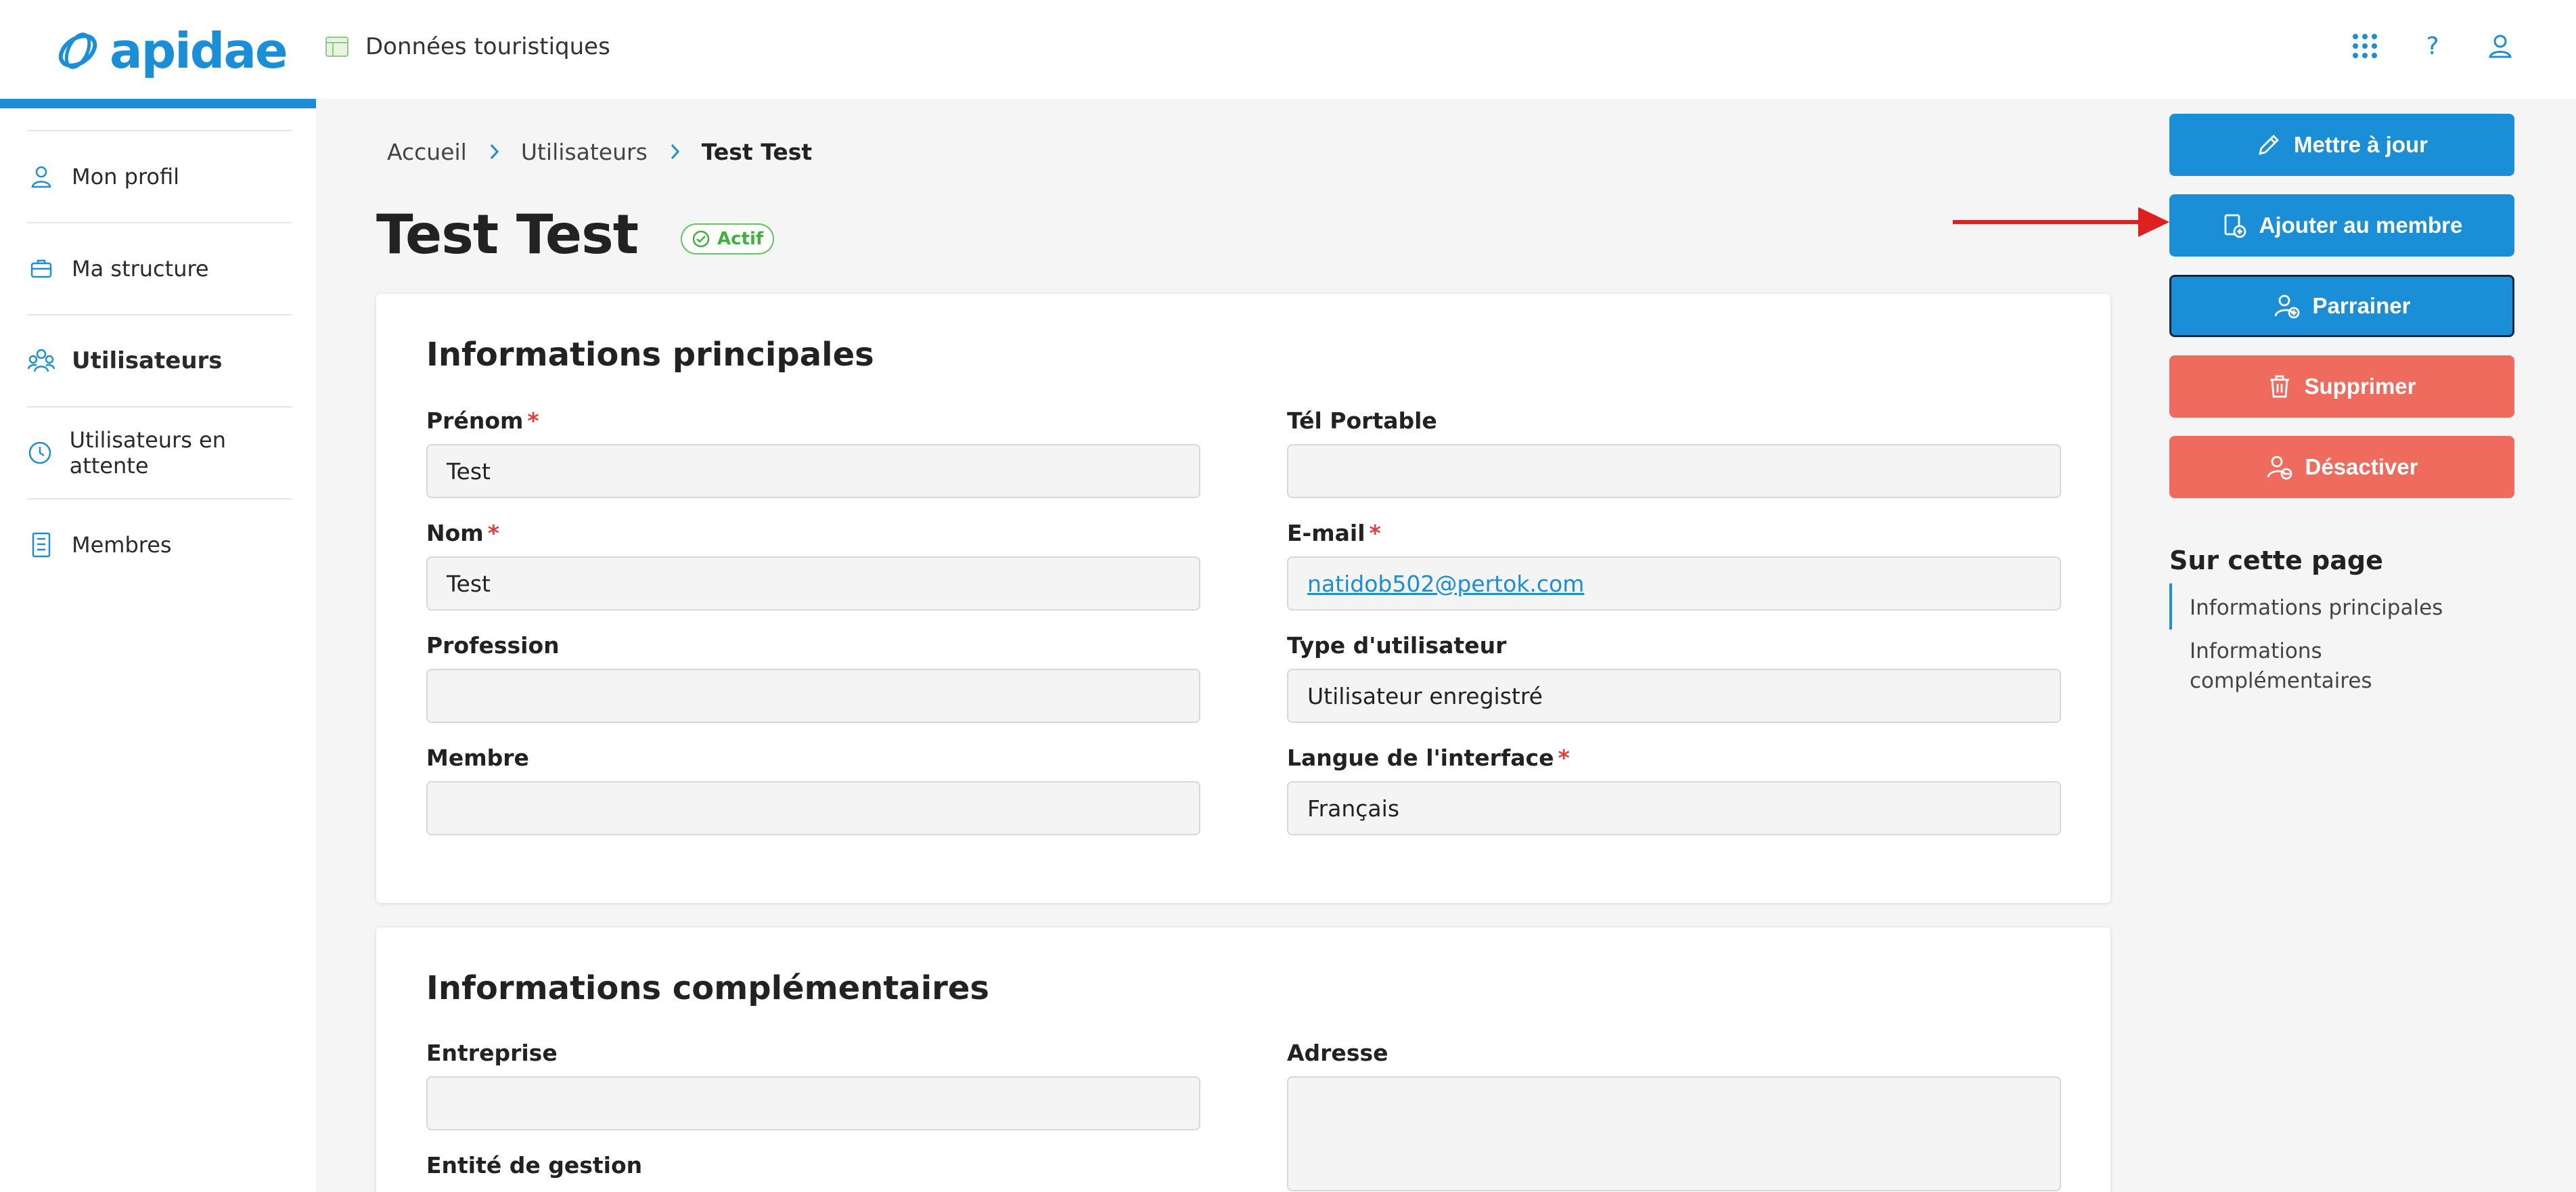  What do you see at coordinates (41, 269) in the screenshot?
I see `briefcase-icon` at bounding box center [41, 269].